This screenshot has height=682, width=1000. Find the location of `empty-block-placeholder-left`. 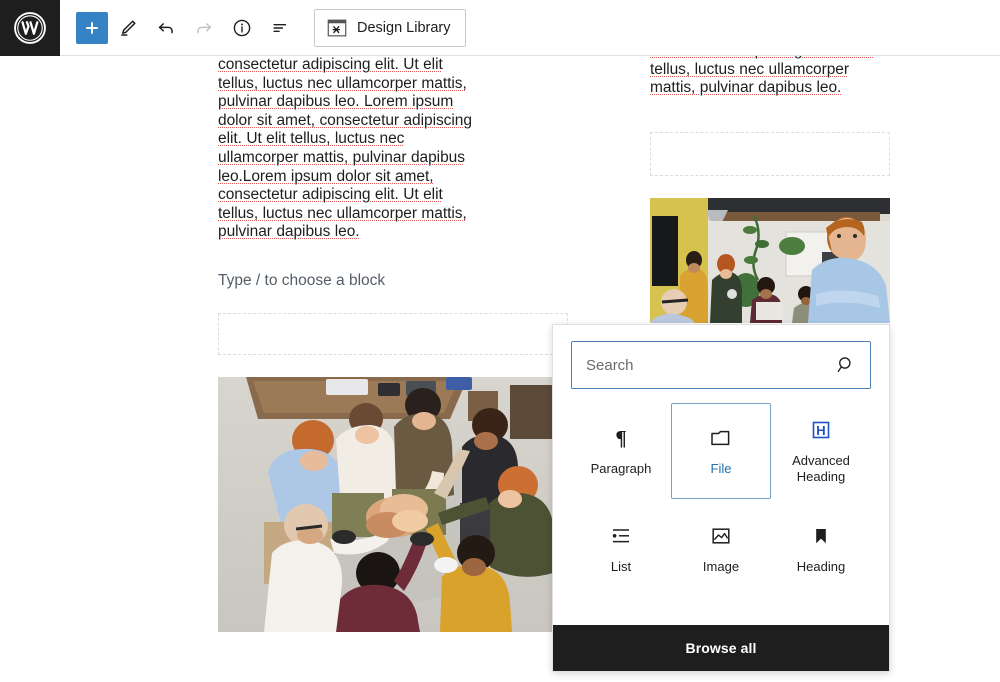

empty-block-placeholder-left is located at coordinates (393, 333).